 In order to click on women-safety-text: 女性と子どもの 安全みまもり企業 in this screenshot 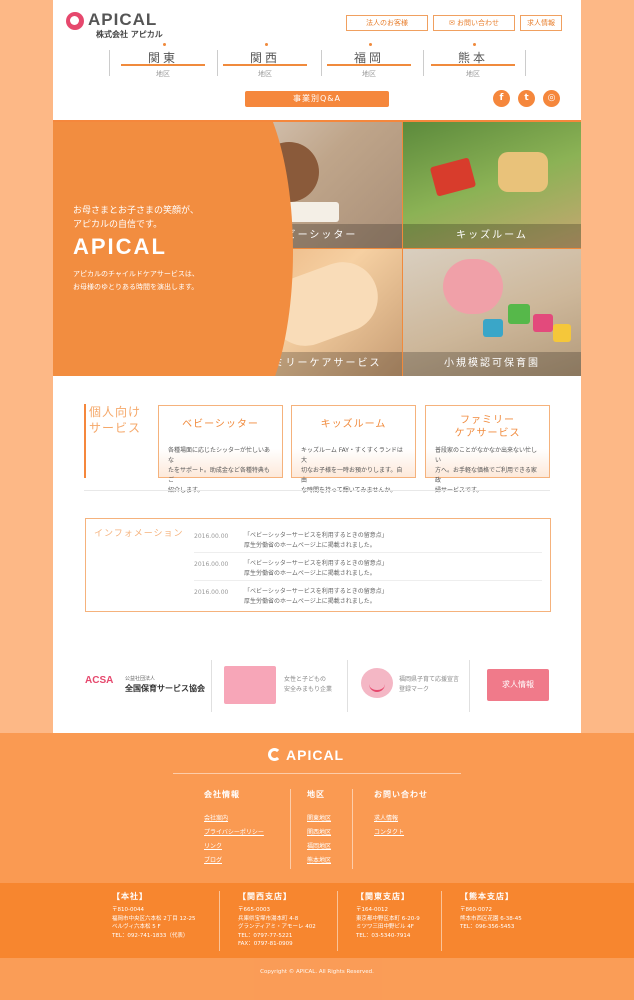, I will do `click(308, 685)`.